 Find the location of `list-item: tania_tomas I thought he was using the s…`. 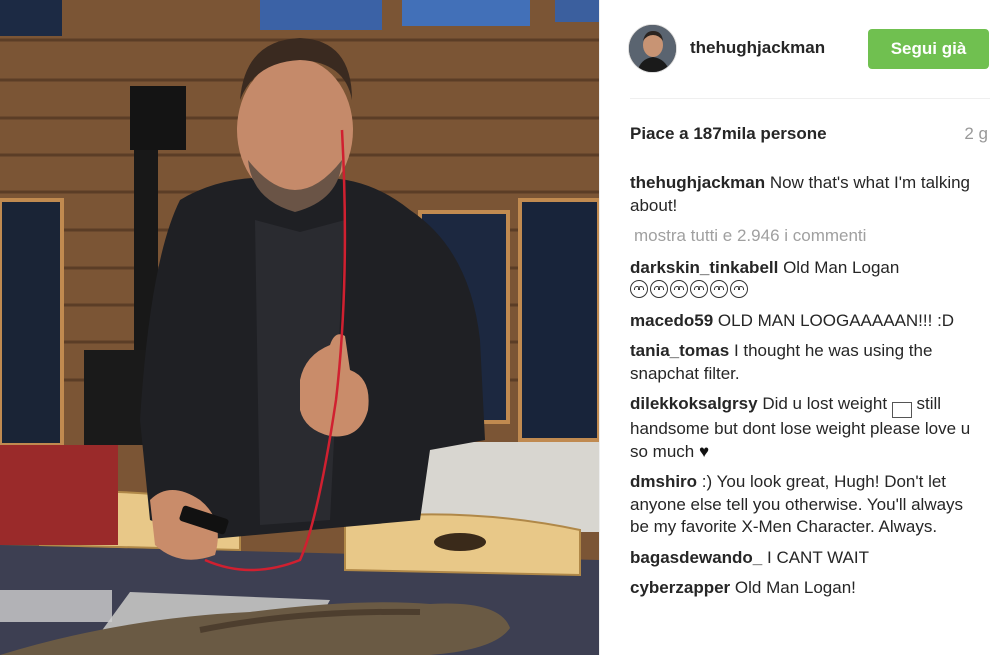

list-item: tania_tomas I thought he was using the s… is located at coordinates (807, 362).